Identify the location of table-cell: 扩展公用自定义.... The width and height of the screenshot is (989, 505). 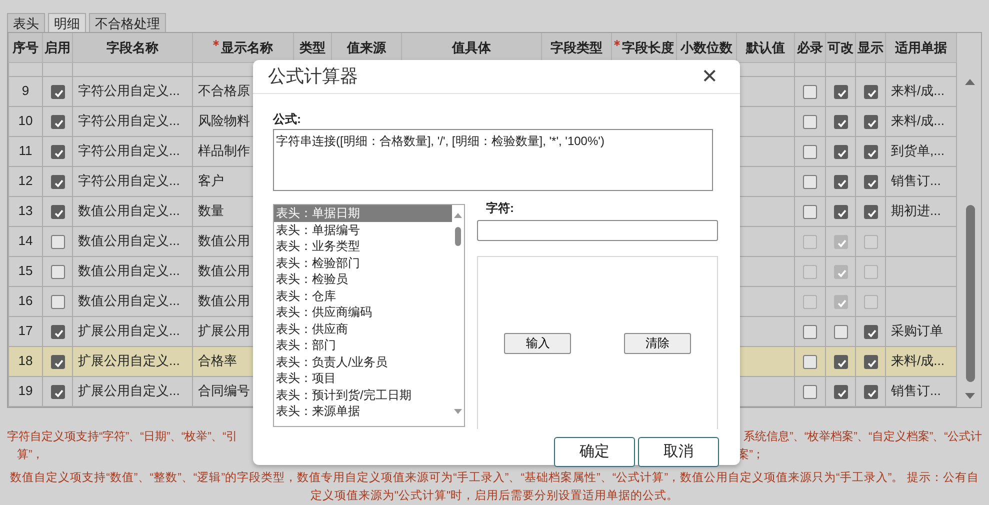
(132, 391).